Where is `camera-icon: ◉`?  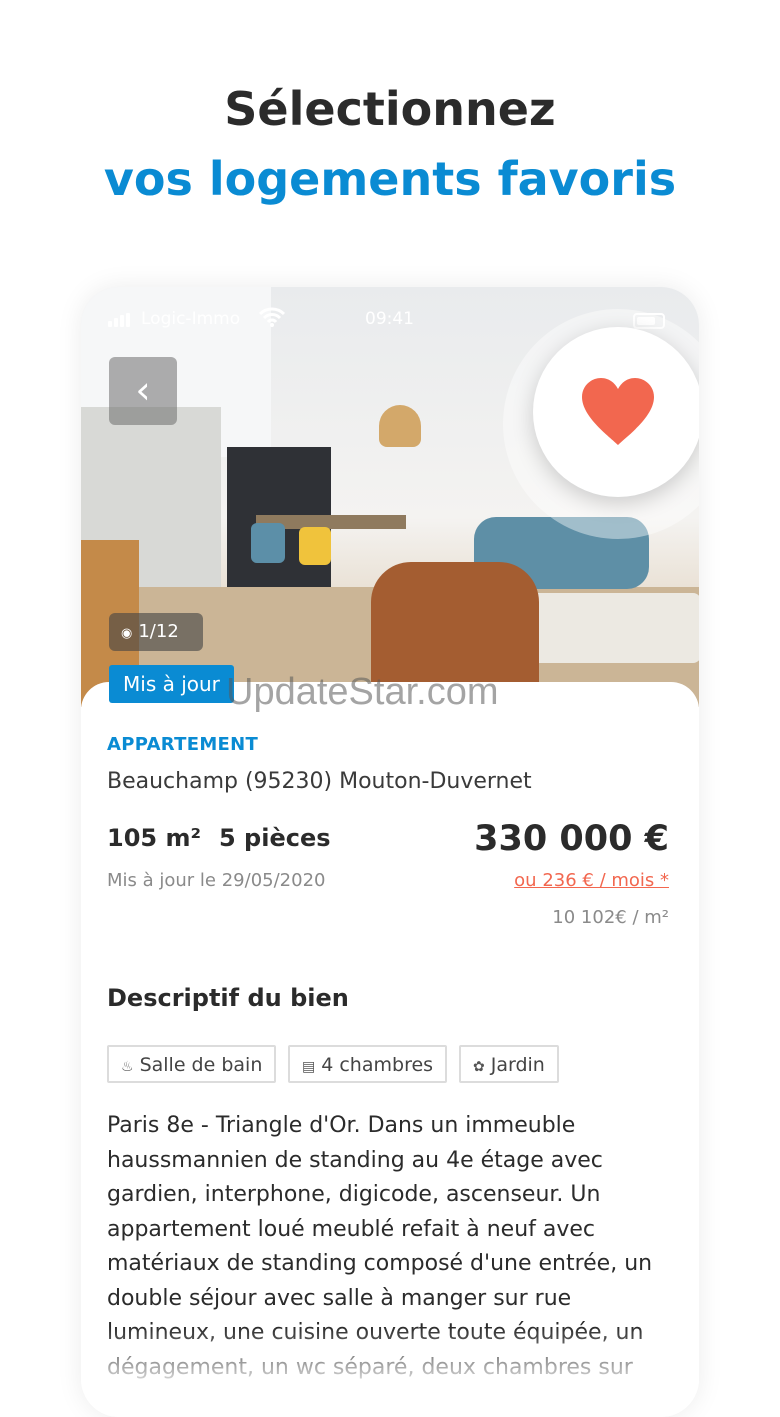 camera-icon: ◉ is located at coordinates (127, 633).